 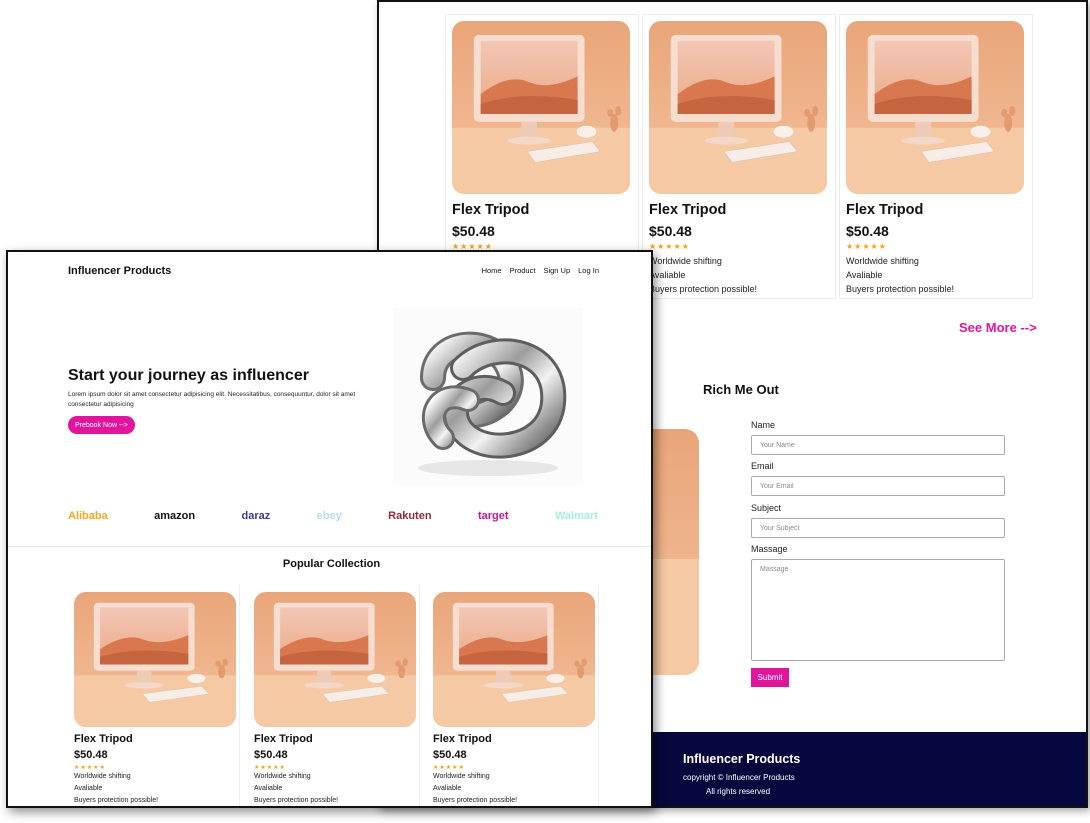 What do you see at coordinates (523, 270) in the screenshot?
I see `nav-product: Product` at bounding box center [523, 270].